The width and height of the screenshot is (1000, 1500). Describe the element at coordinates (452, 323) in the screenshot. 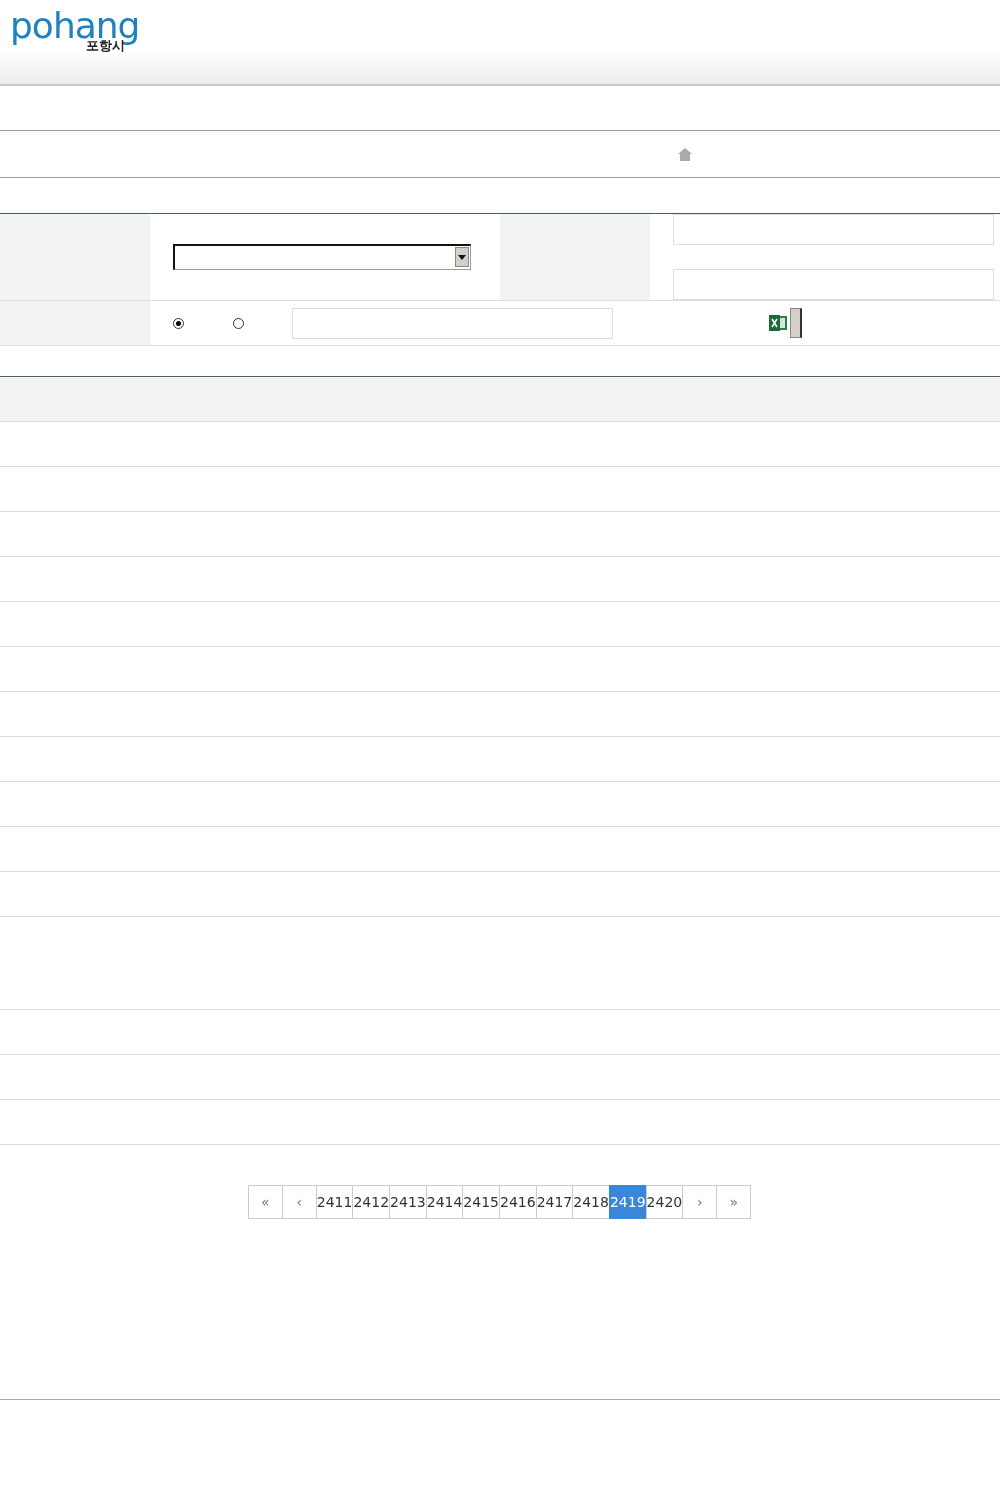

I see `search-field` at that location.